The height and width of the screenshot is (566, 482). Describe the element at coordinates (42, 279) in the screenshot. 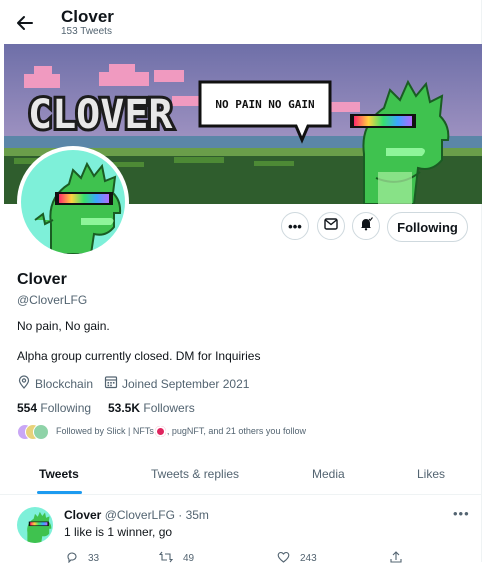

I see `profile-name: Clover` at that location.